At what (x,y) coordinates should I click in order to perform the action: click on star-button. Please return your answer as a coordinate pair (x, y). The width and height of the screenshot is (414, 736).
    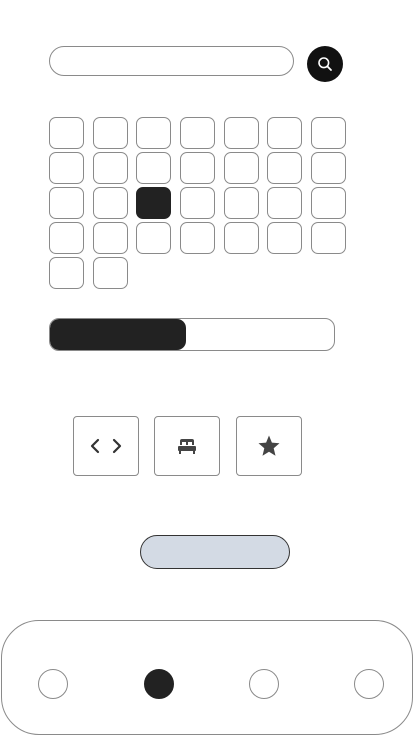
    Looking at the image, I should click on (269, 446).